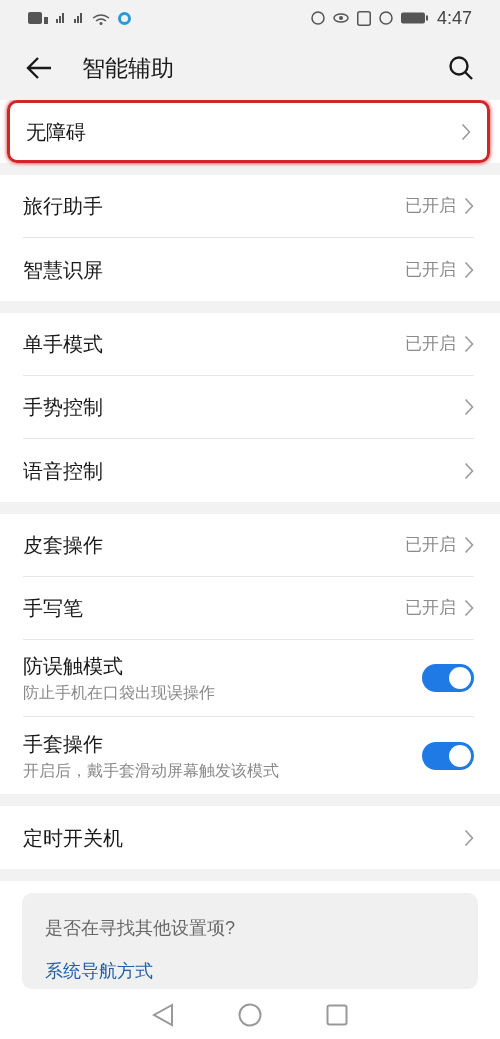  I want to click on row-label: 智慧识屏, so click(63, 270).